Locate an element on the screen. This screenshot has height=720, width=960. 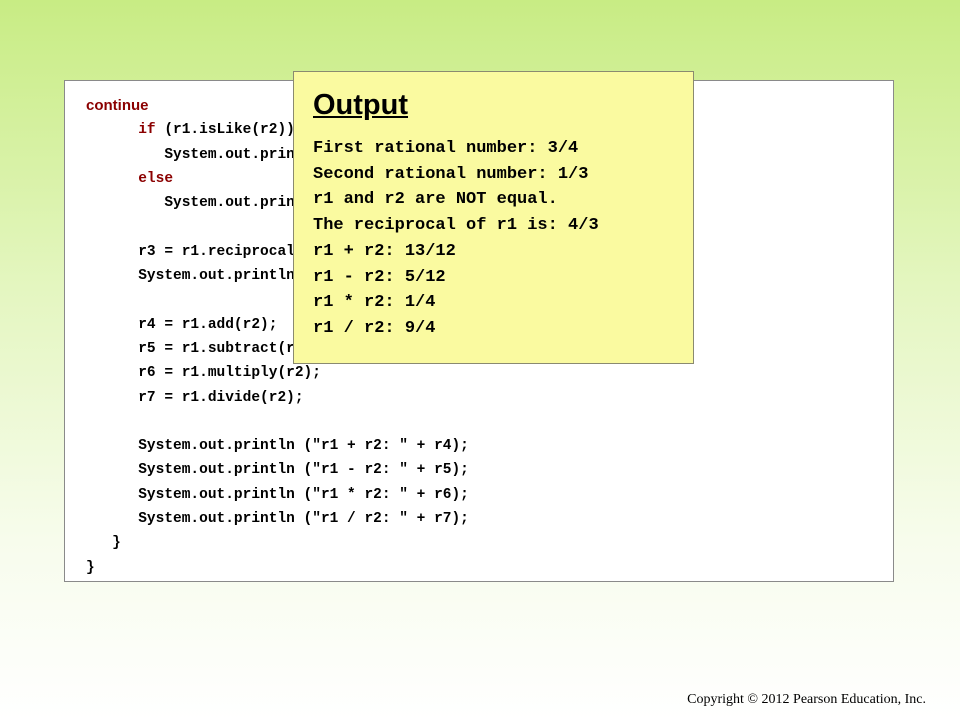
code-line: System.out.println ("r1 + r2: " + r4); is located at coordinates (303, 446).